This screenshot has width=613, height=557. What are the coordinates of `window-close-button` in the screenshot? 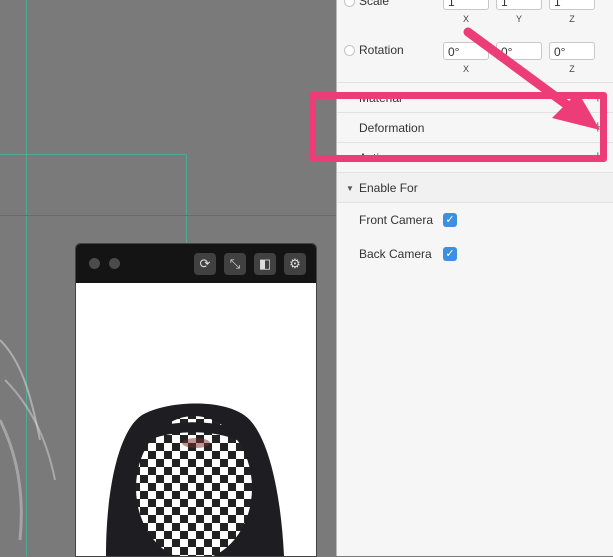 It's located at (94, 263).